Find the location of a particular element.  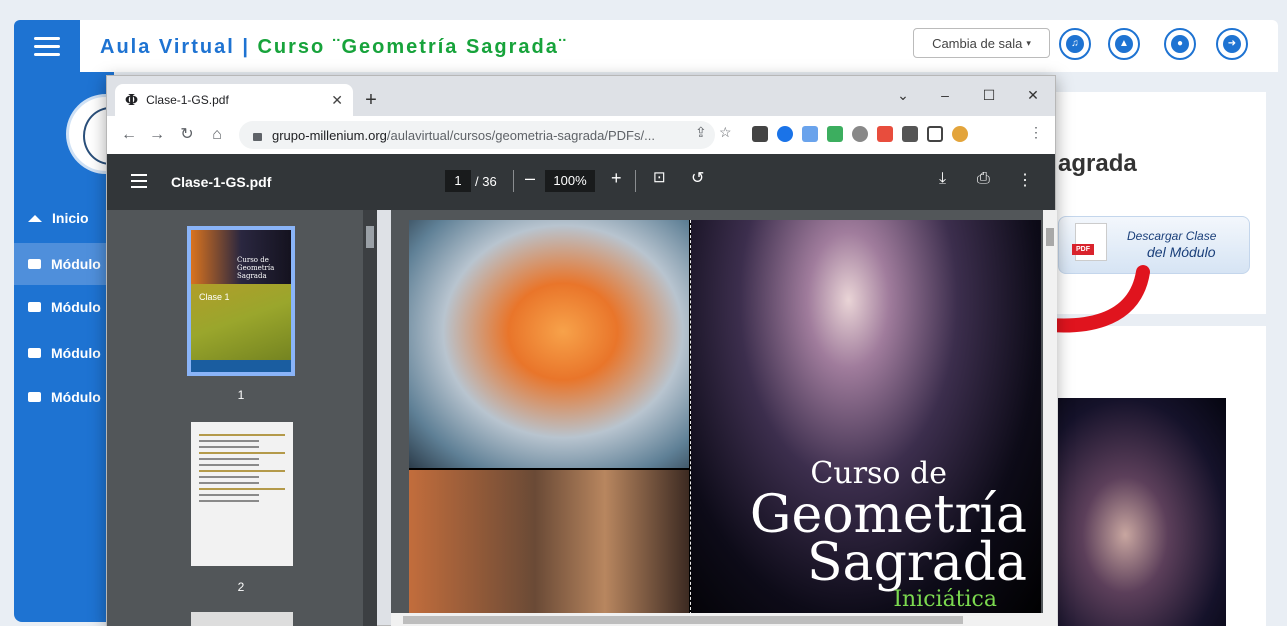

side-panel-icon is located at coordinates (935, 134).